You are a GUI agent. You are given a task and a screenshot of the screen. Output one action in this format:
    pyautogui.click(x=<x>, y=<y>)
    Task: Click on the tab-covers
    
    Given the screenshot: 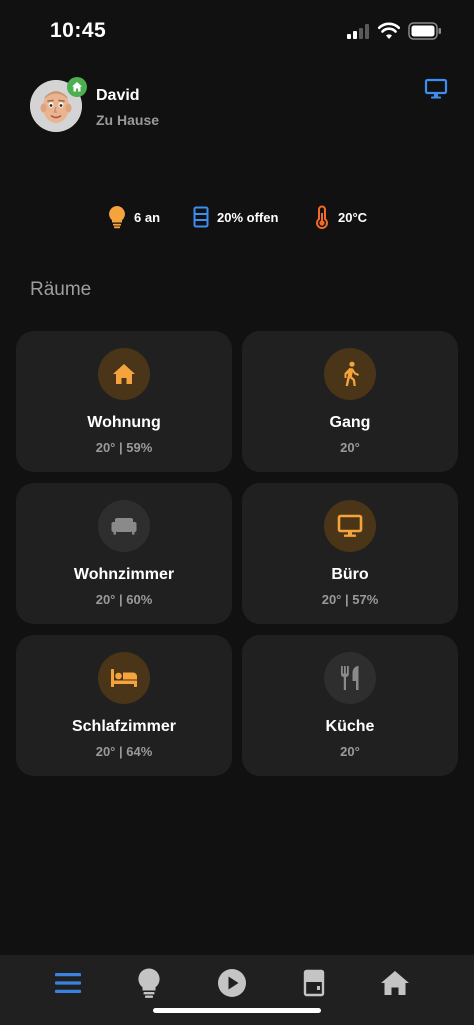 What is the action you would take?
    pyautogui.click(x=314, y=983)
    